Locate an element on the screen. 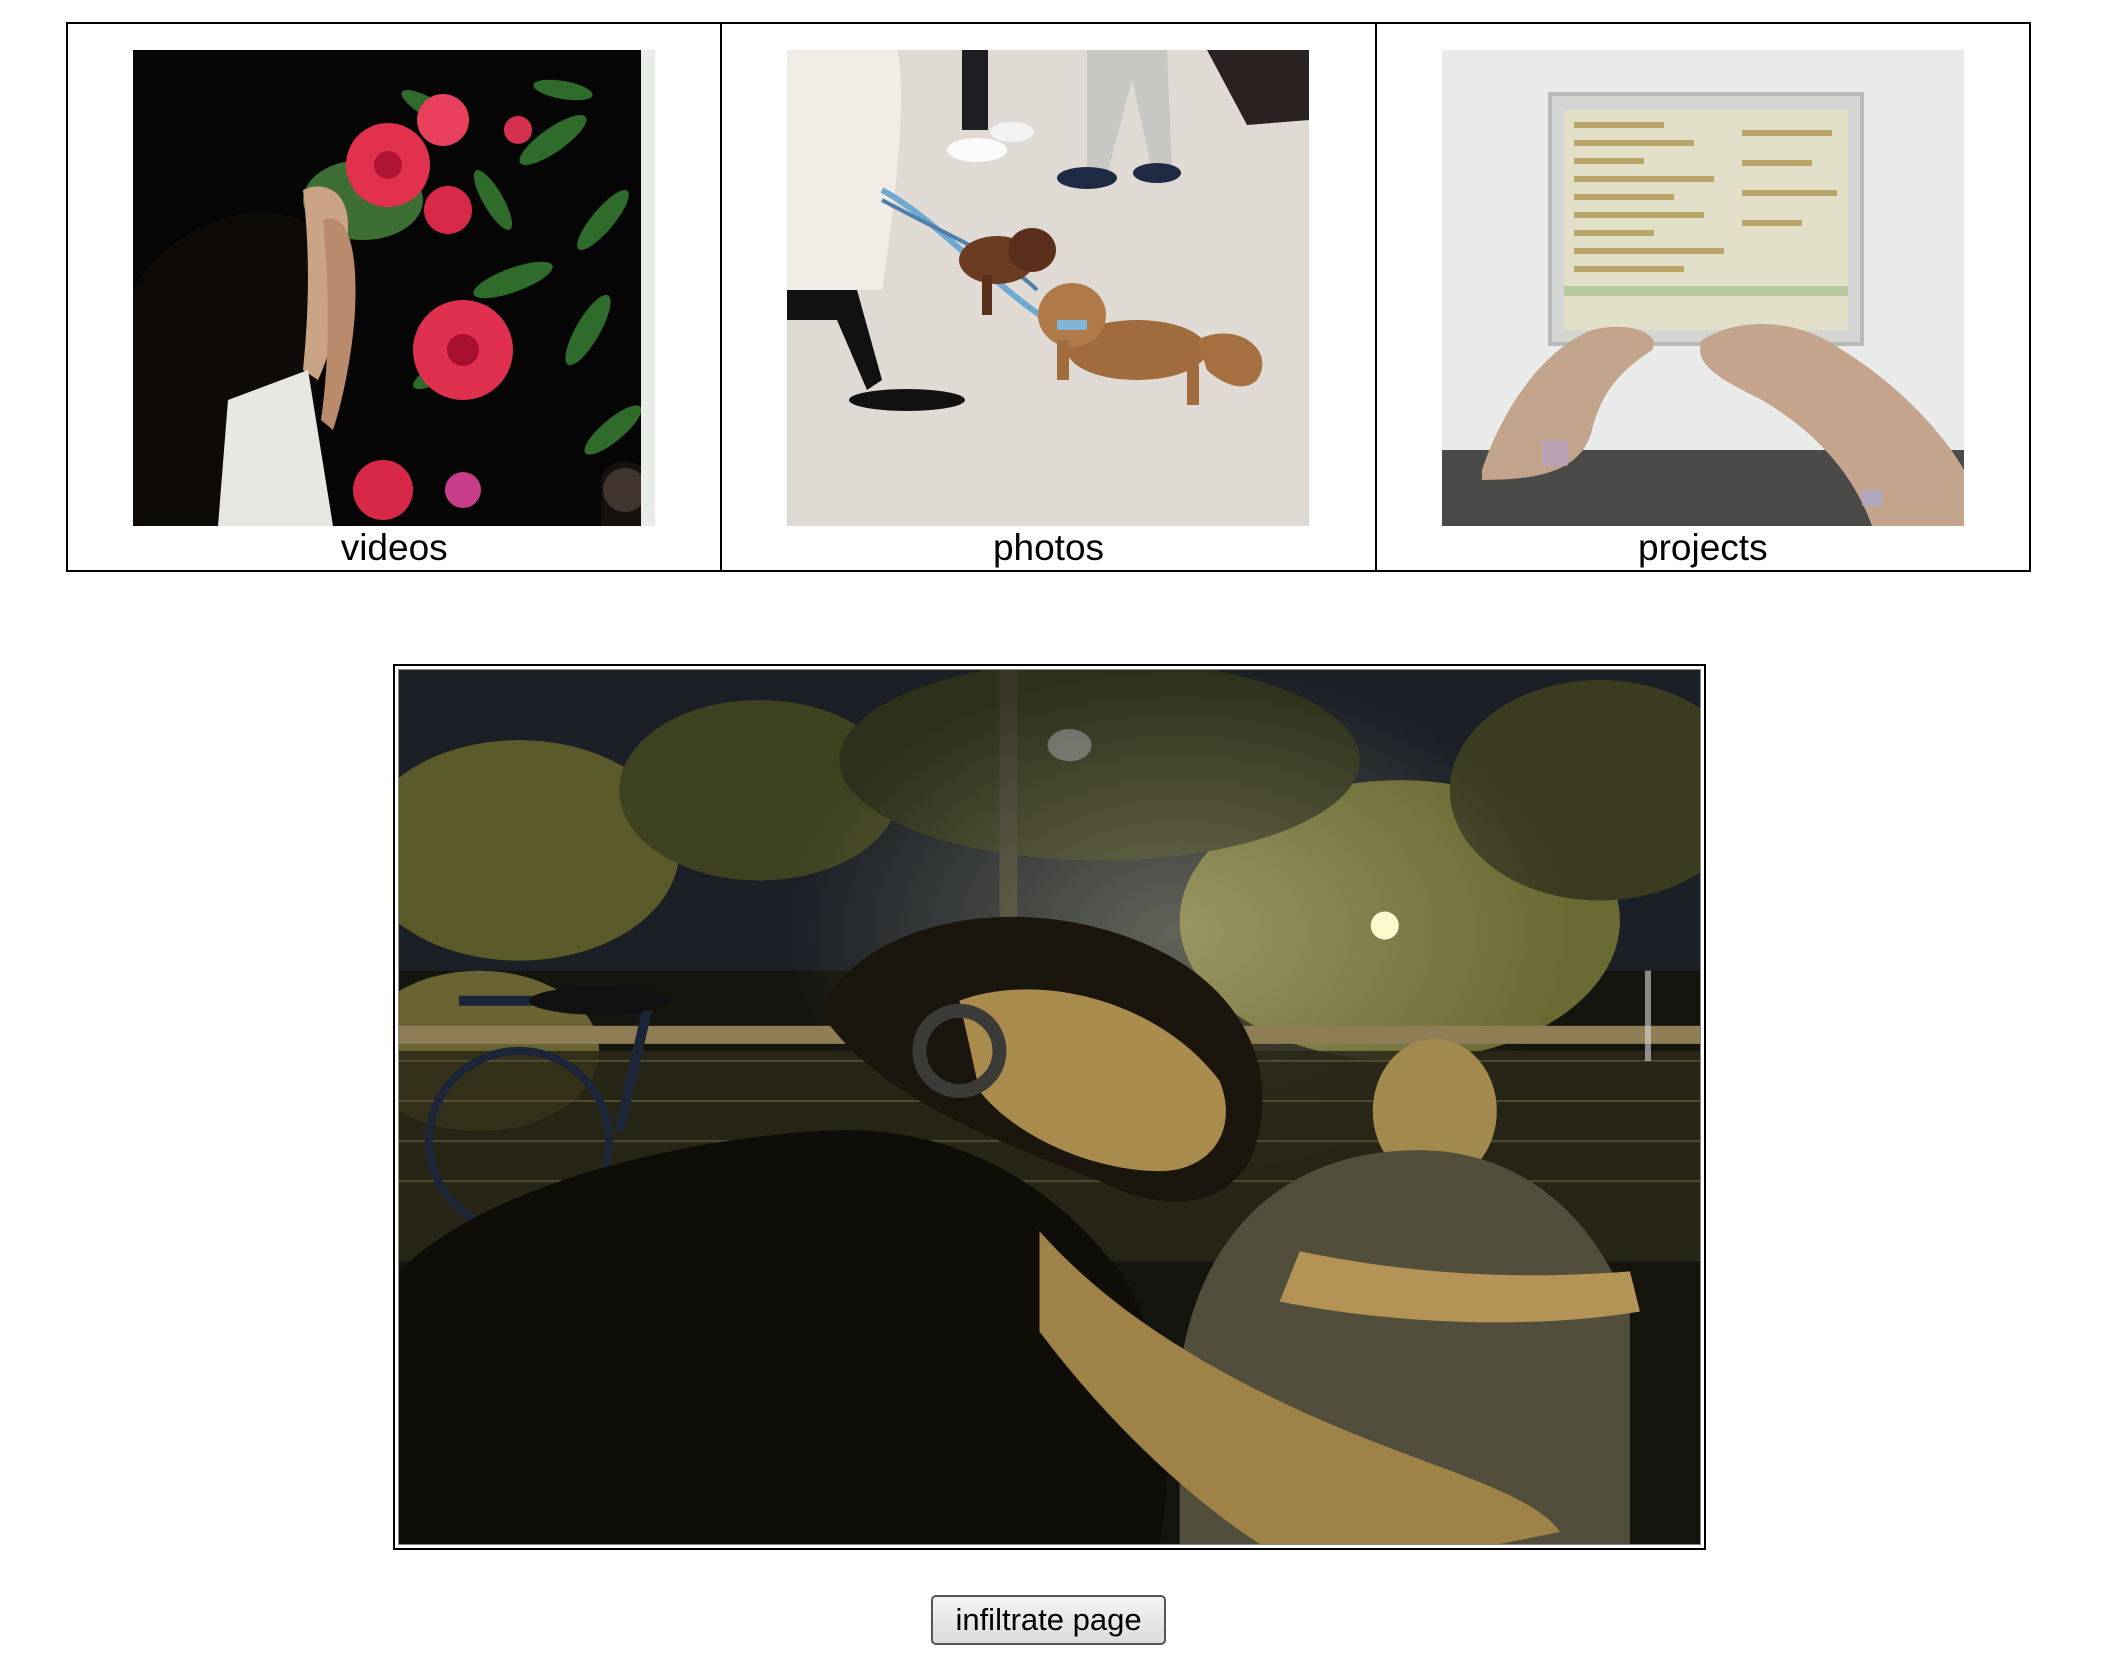  nav-item-projects: projects is located at coordinates (1703, 297).